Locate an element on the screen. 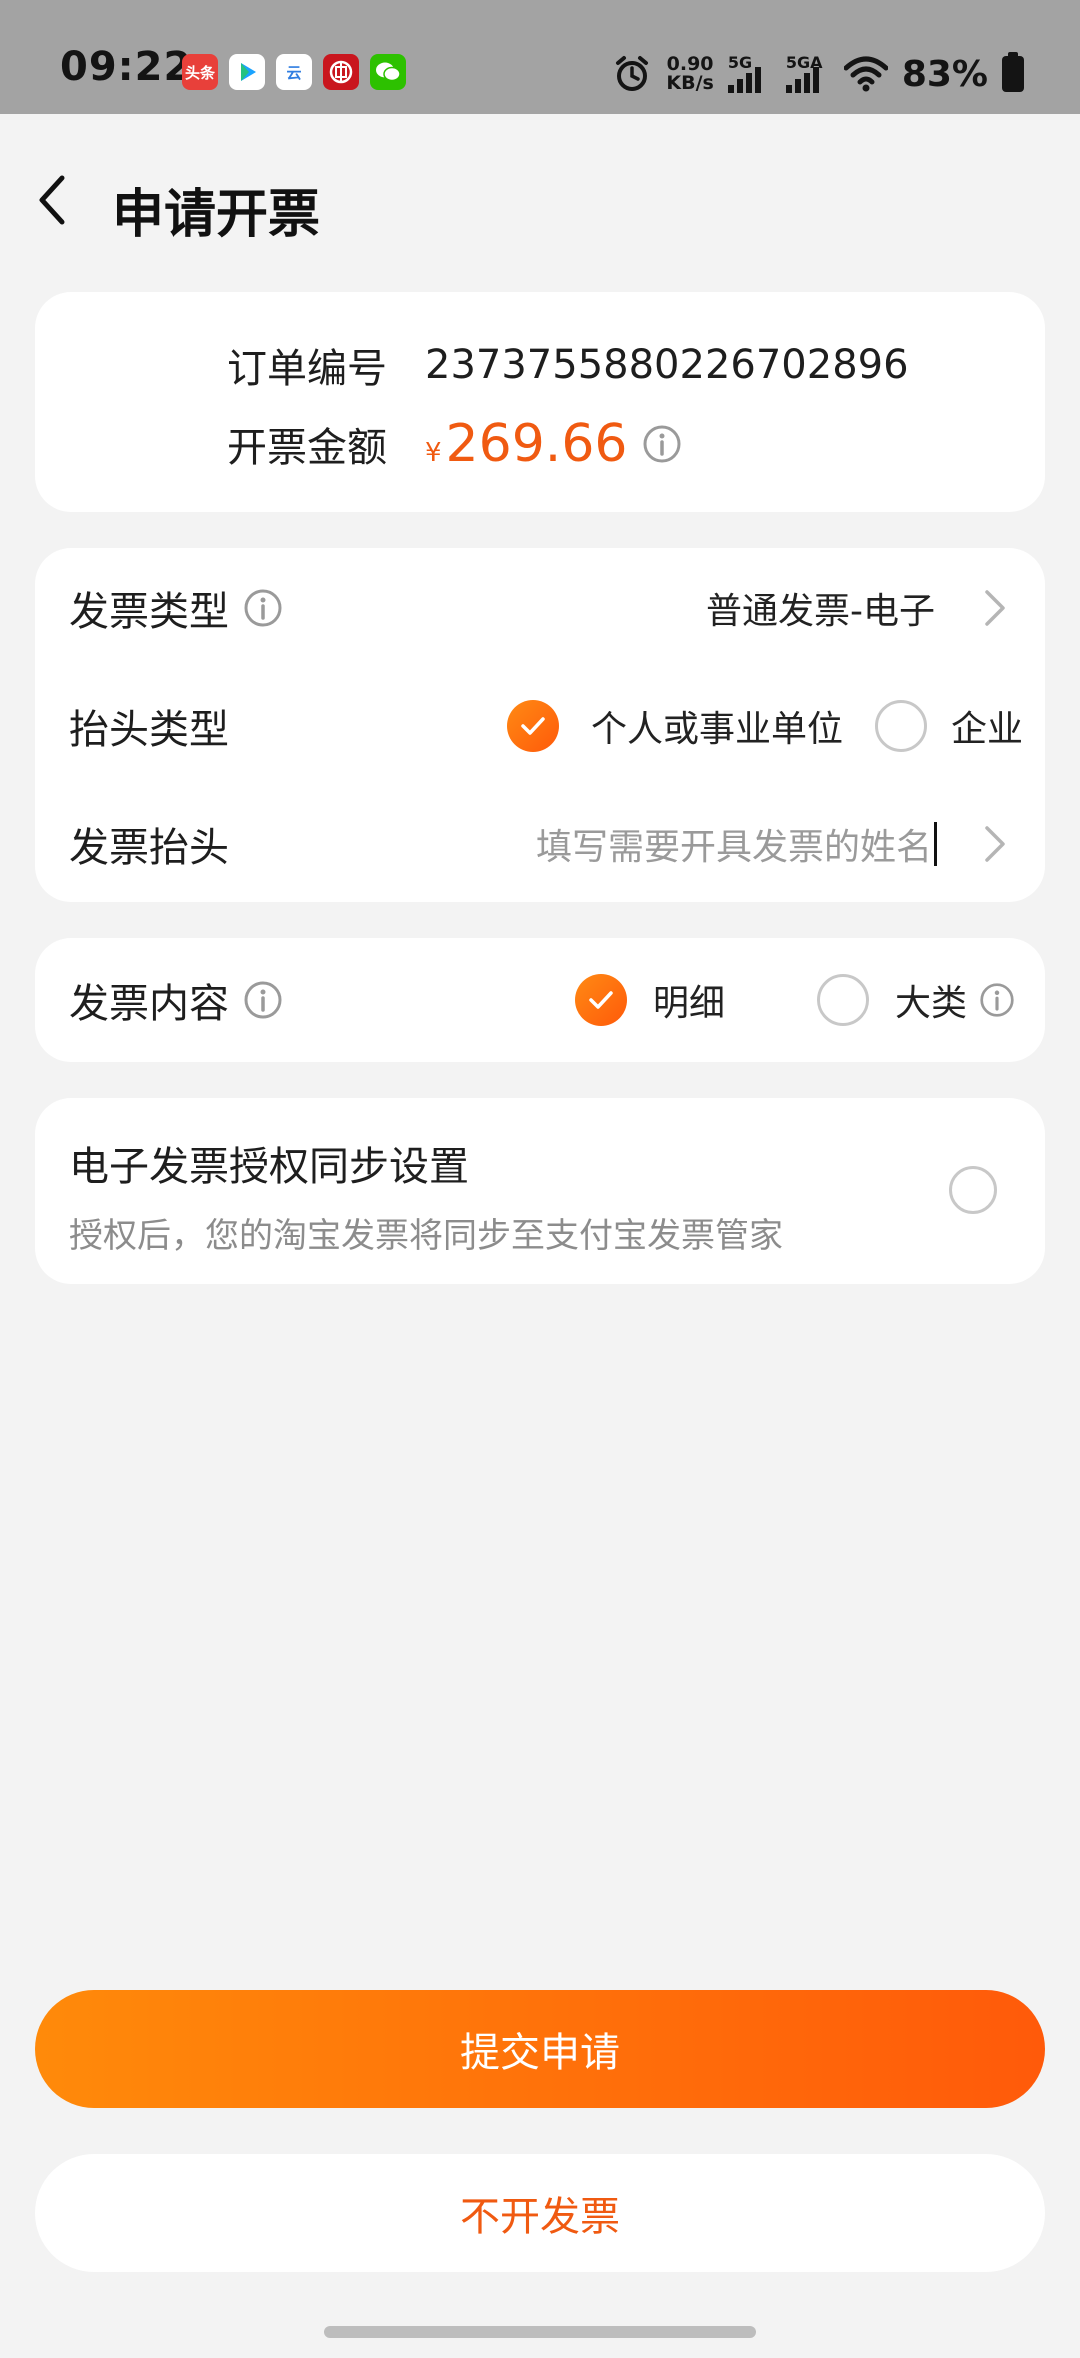  net-speed-unit: KB/s is located at coordinates (690, 83).